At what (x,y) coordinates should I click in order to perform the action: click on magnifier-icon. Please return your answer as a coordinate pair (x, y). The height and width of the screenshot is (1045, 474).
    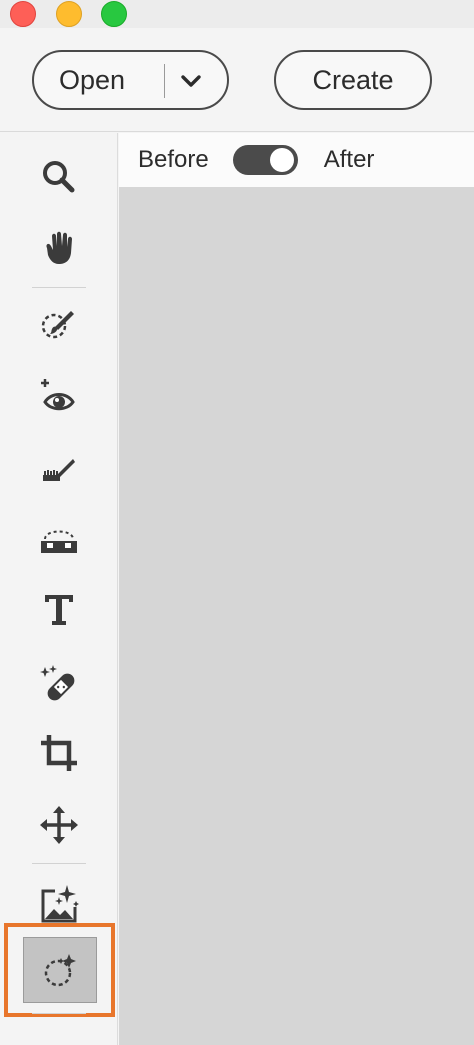
    Looking at the image, I should click on (59, 177).